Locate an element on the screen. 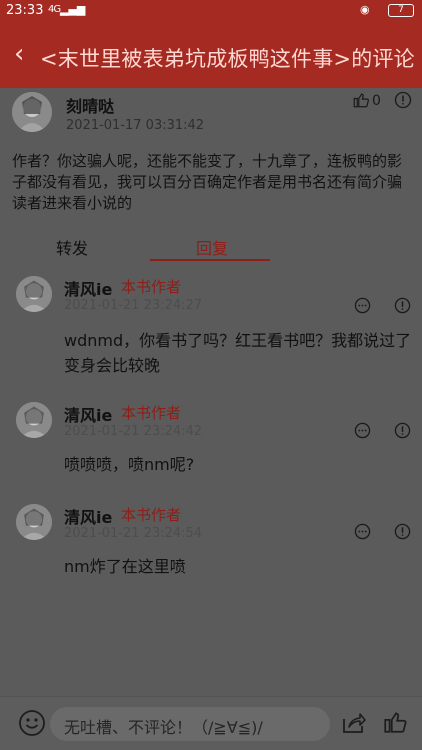 The image size is (422, 750). reply-datetime: 2021-01-21 23:24:42 is located at coordinates (133, 431).